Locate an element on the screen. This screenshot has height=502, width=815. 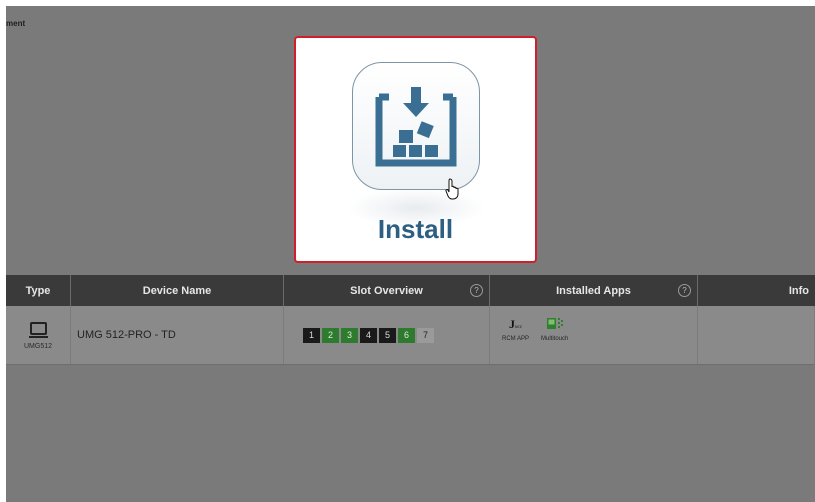
rcm-app-icon: Jucc is located at coordinates (515, 323).